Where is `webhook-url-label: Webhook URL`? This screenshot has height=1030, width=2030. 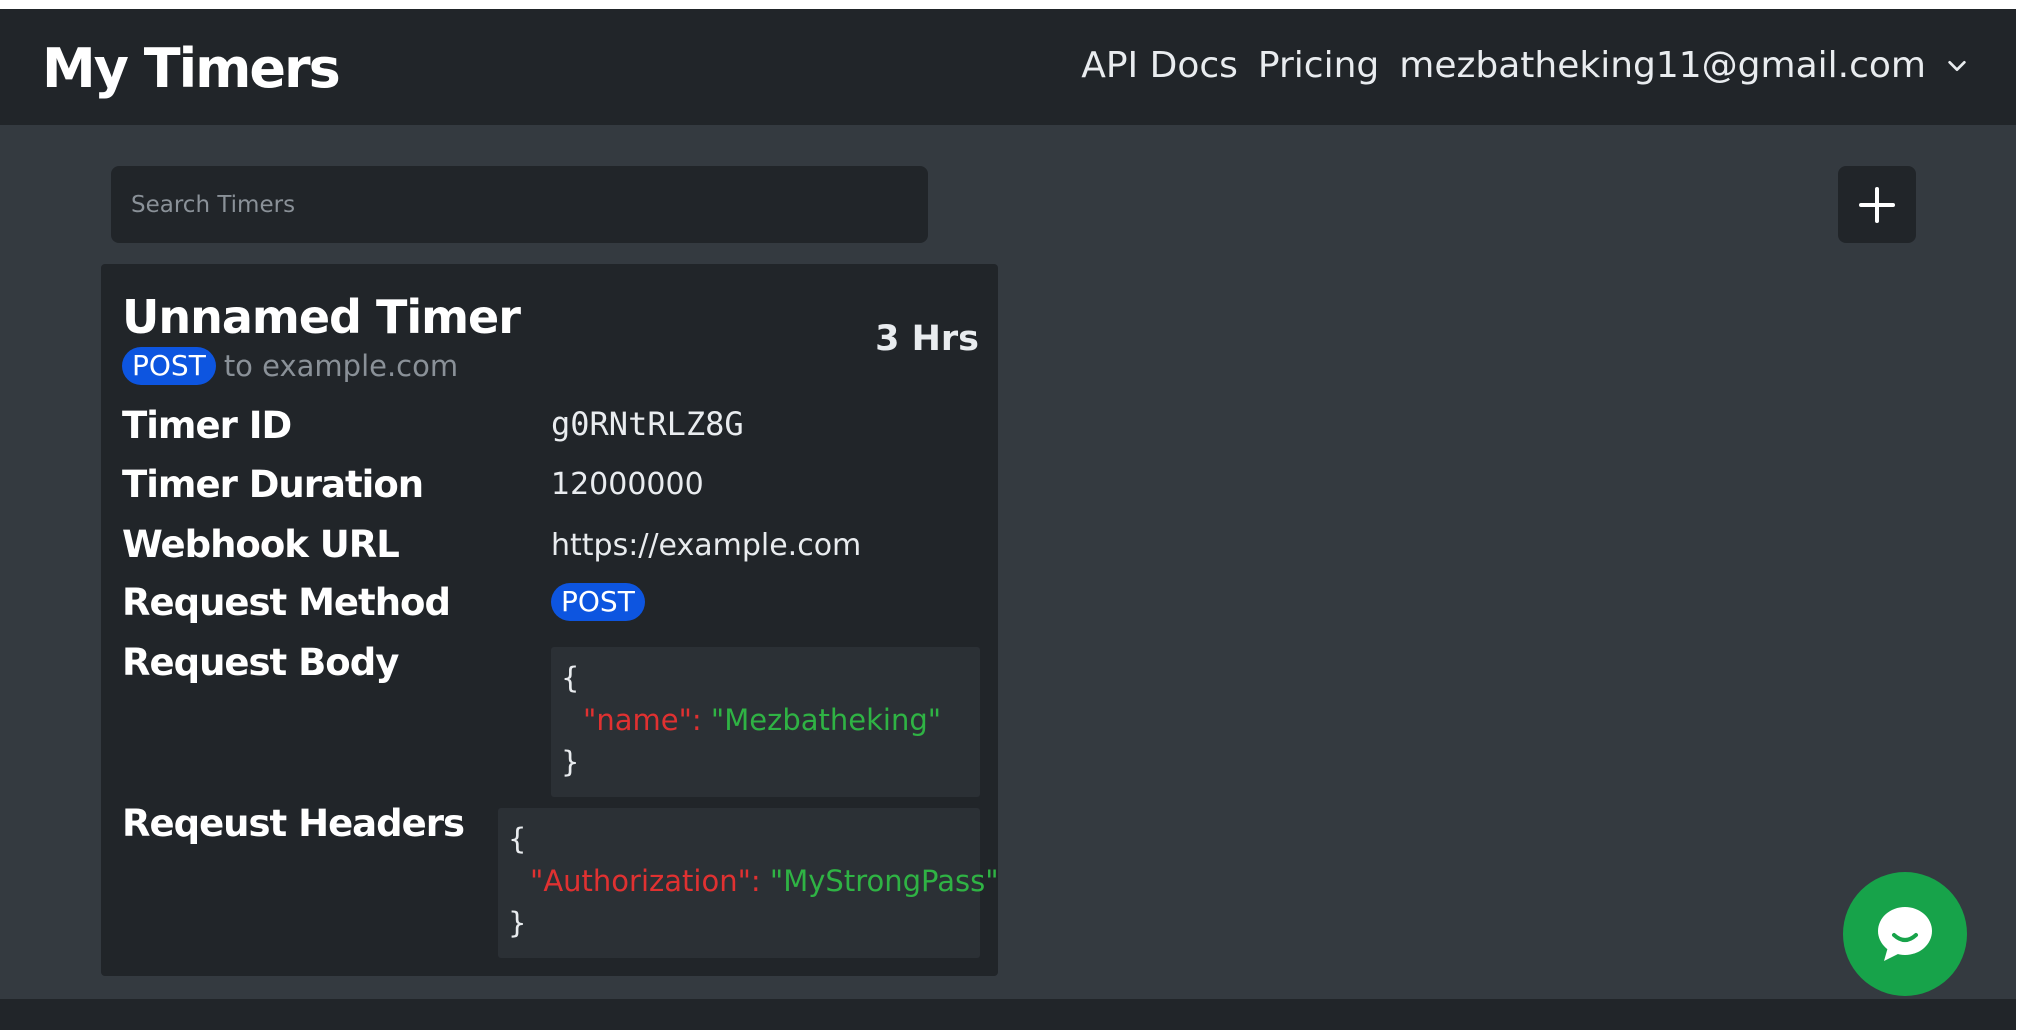
webhook-url-label: Webhook URL is located at coordinates (261, 544).